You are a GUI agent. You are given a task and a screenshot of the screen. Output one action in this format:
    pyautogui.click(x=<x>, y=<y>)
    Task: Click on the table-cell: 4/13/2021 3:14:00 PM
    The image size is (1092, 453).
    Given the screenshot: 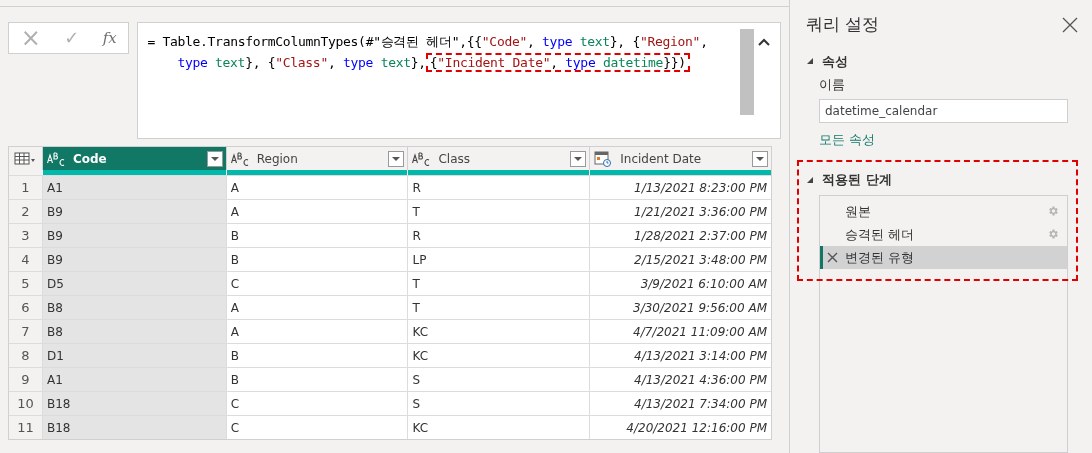 What is the action you would take?
    pyautogui.click(x=680, y=355)
    